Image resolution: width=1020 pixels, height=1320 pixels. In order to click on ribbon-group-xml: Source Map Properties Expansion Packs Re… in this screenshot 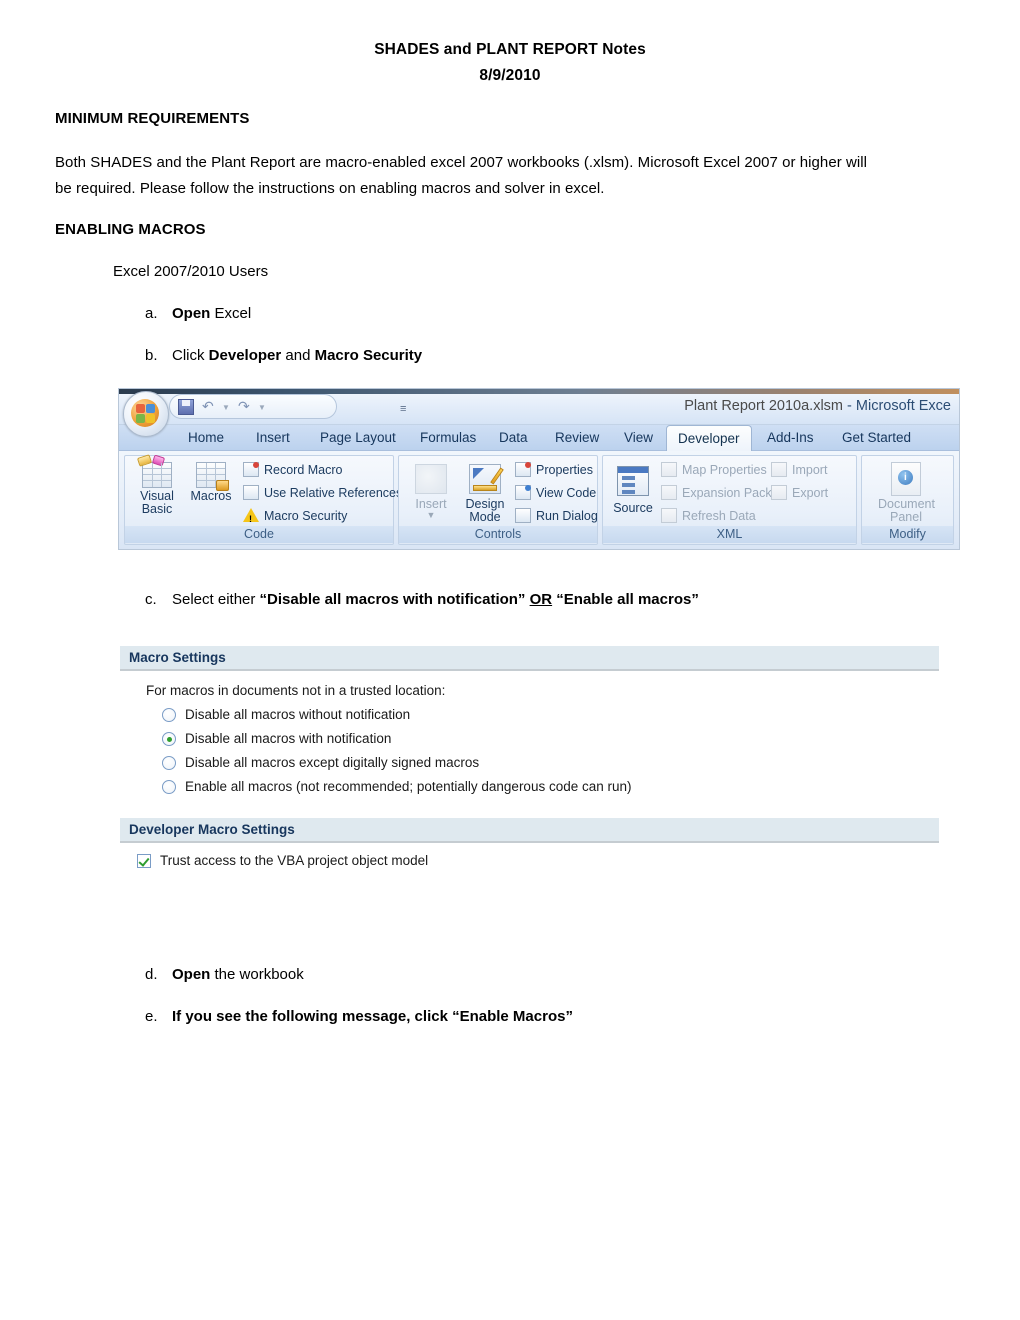, I will do `click(729, 500)`.